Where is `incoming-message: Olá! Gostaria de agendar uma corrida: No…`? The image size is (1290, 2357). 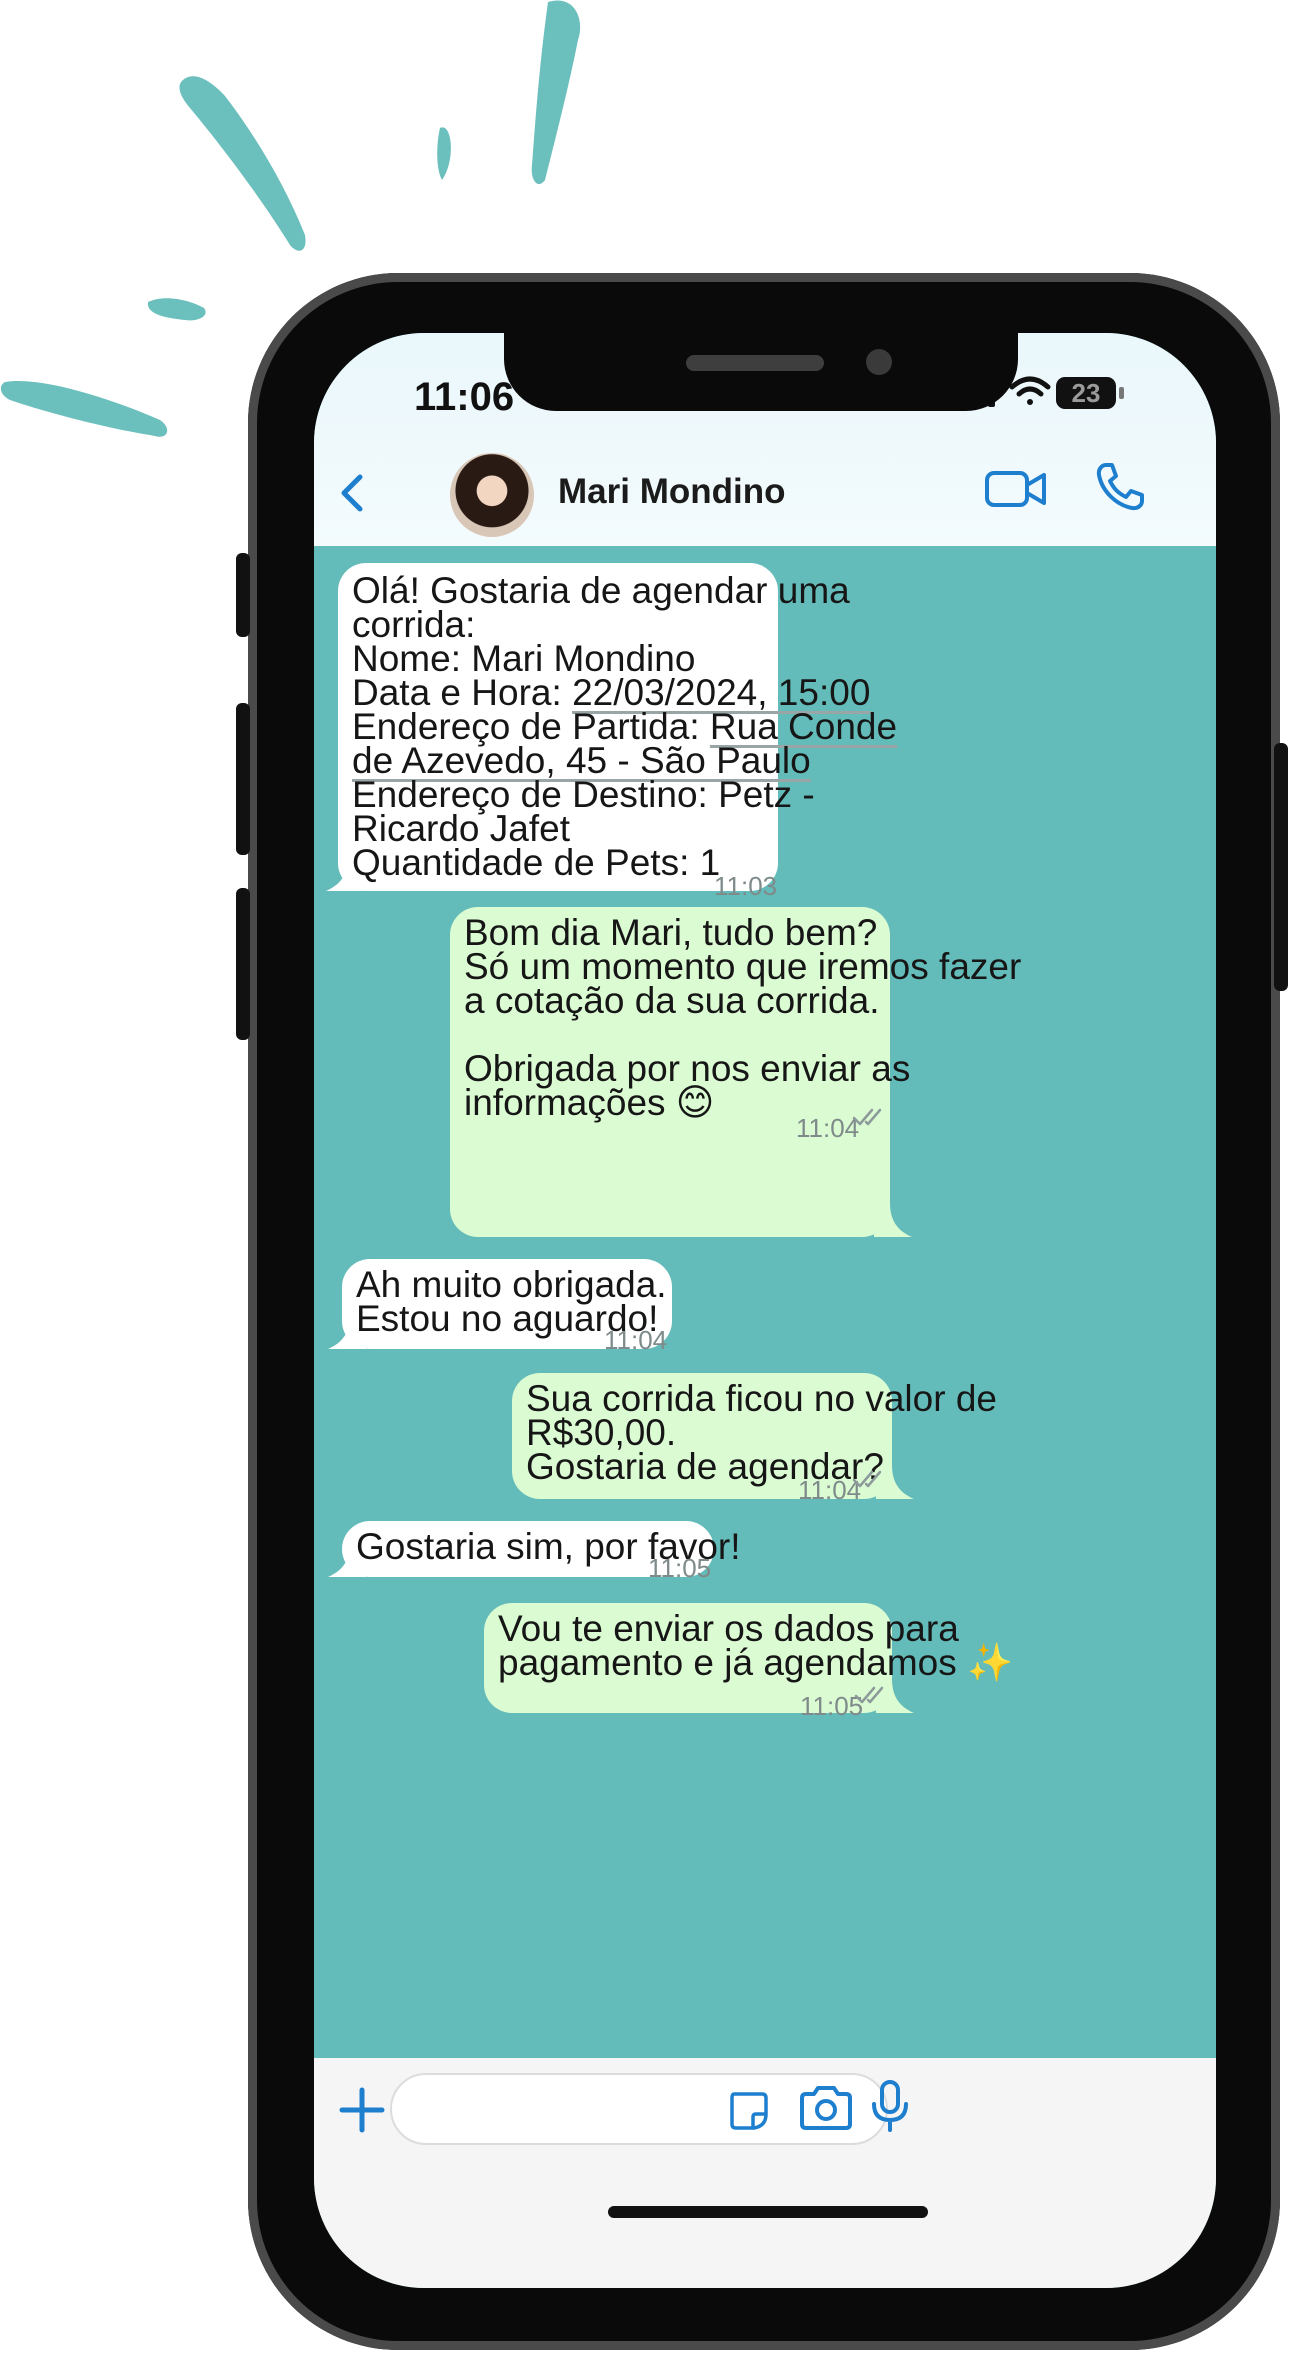 incoming-message: Olá! Gostaria de agendar uma corrida: No… is located at coordinates (617, 732).